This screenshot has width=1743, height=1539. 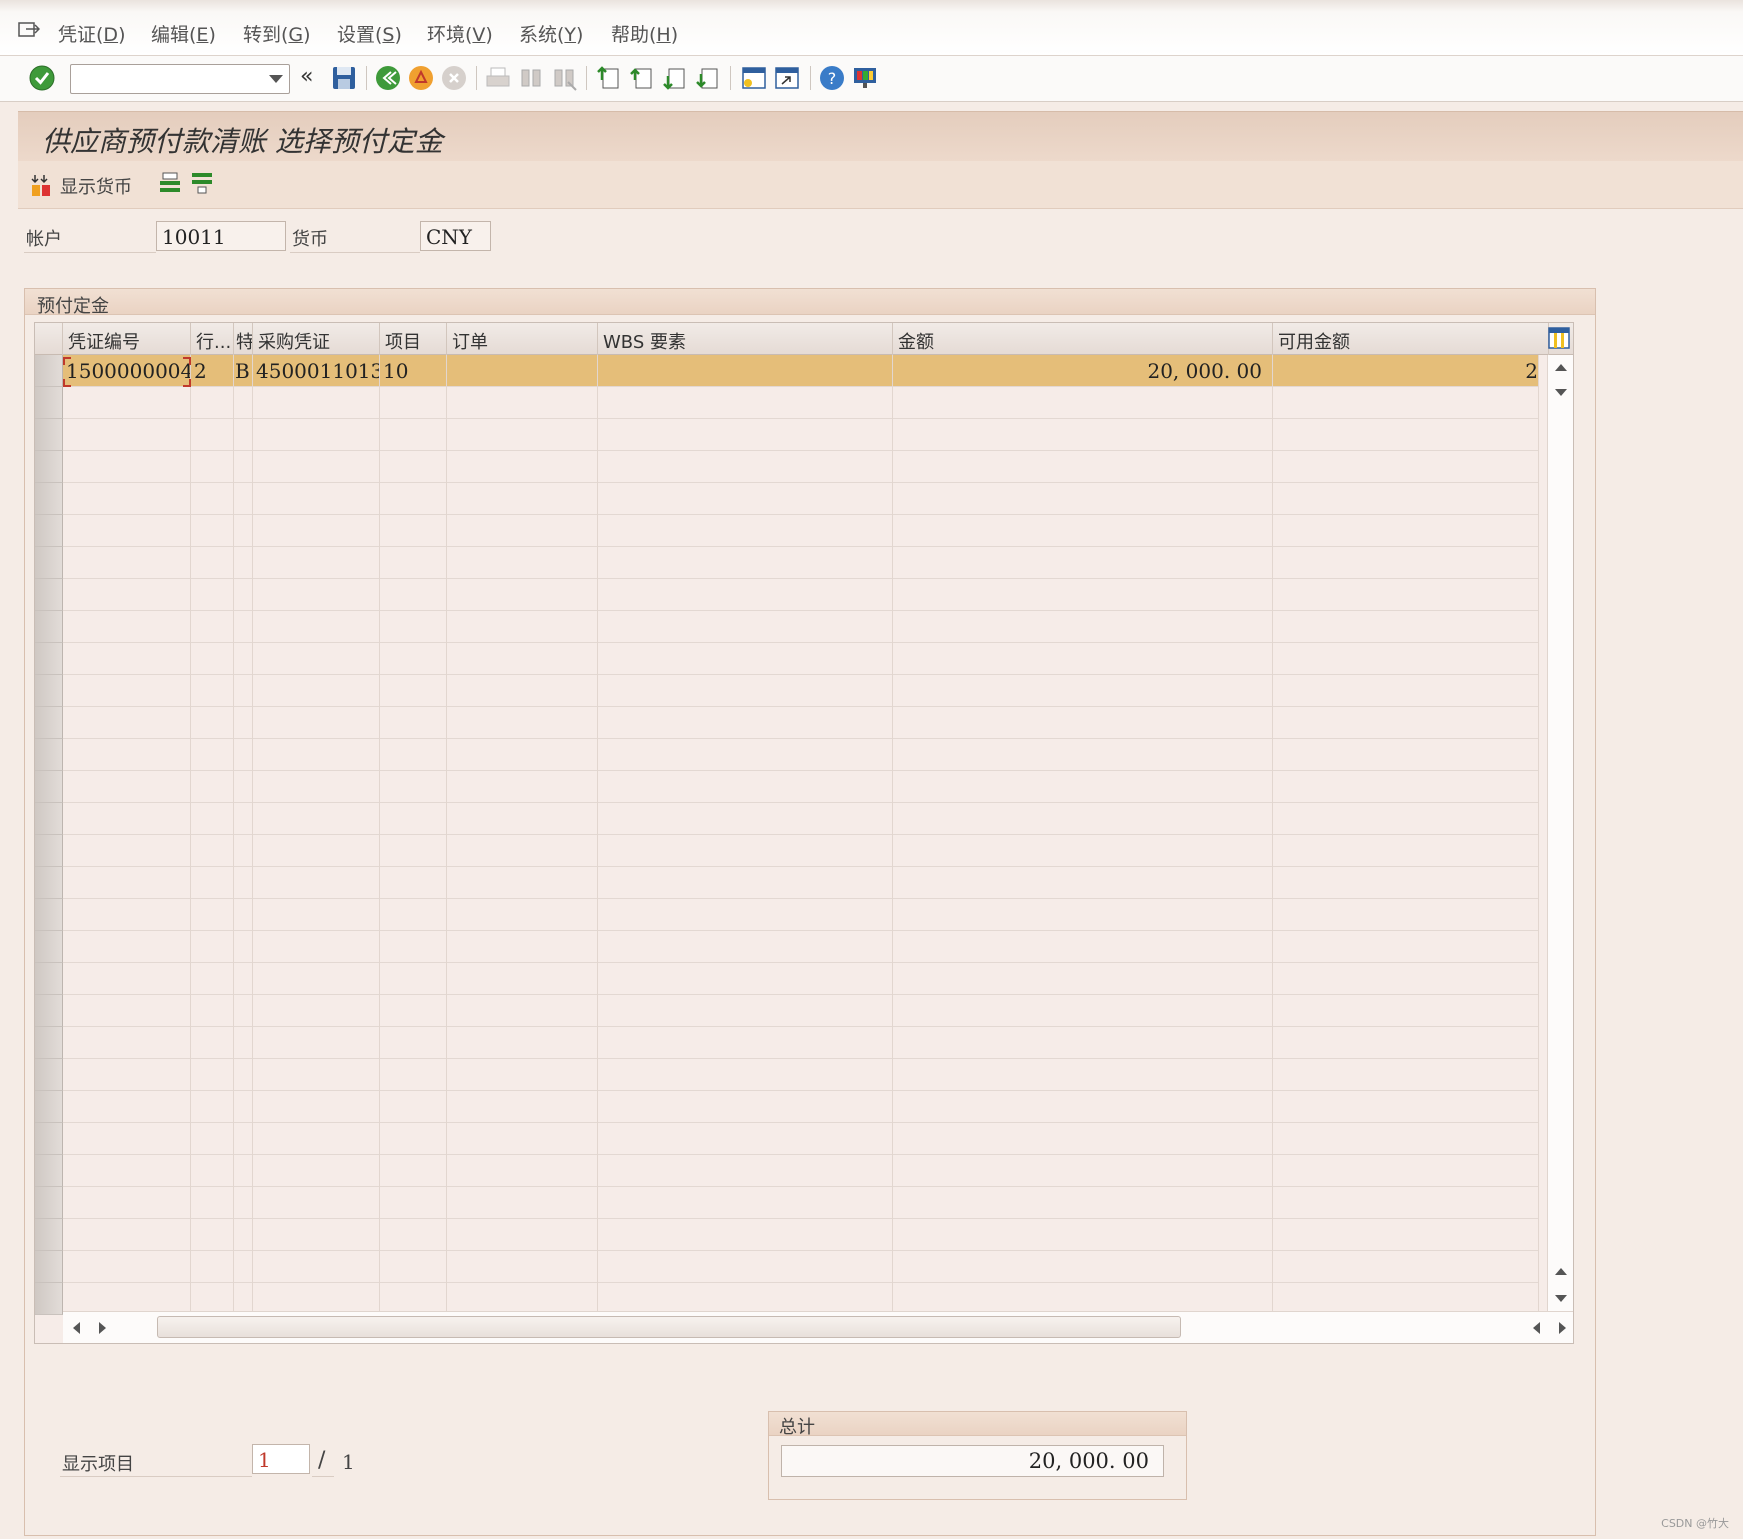 I want to click on column-header-item: 项目, so click(x=413, y=339).